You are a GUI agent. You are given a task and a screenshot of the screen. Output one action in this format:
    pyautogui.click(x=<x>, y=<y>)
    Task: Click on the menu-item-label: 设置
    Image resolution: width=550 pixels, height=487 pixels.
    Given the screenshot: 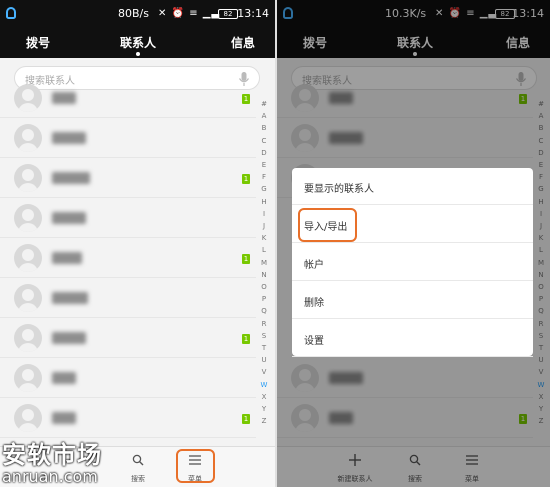 What is the action you would take?
    pyautogui.click(x=314, y=341)
    